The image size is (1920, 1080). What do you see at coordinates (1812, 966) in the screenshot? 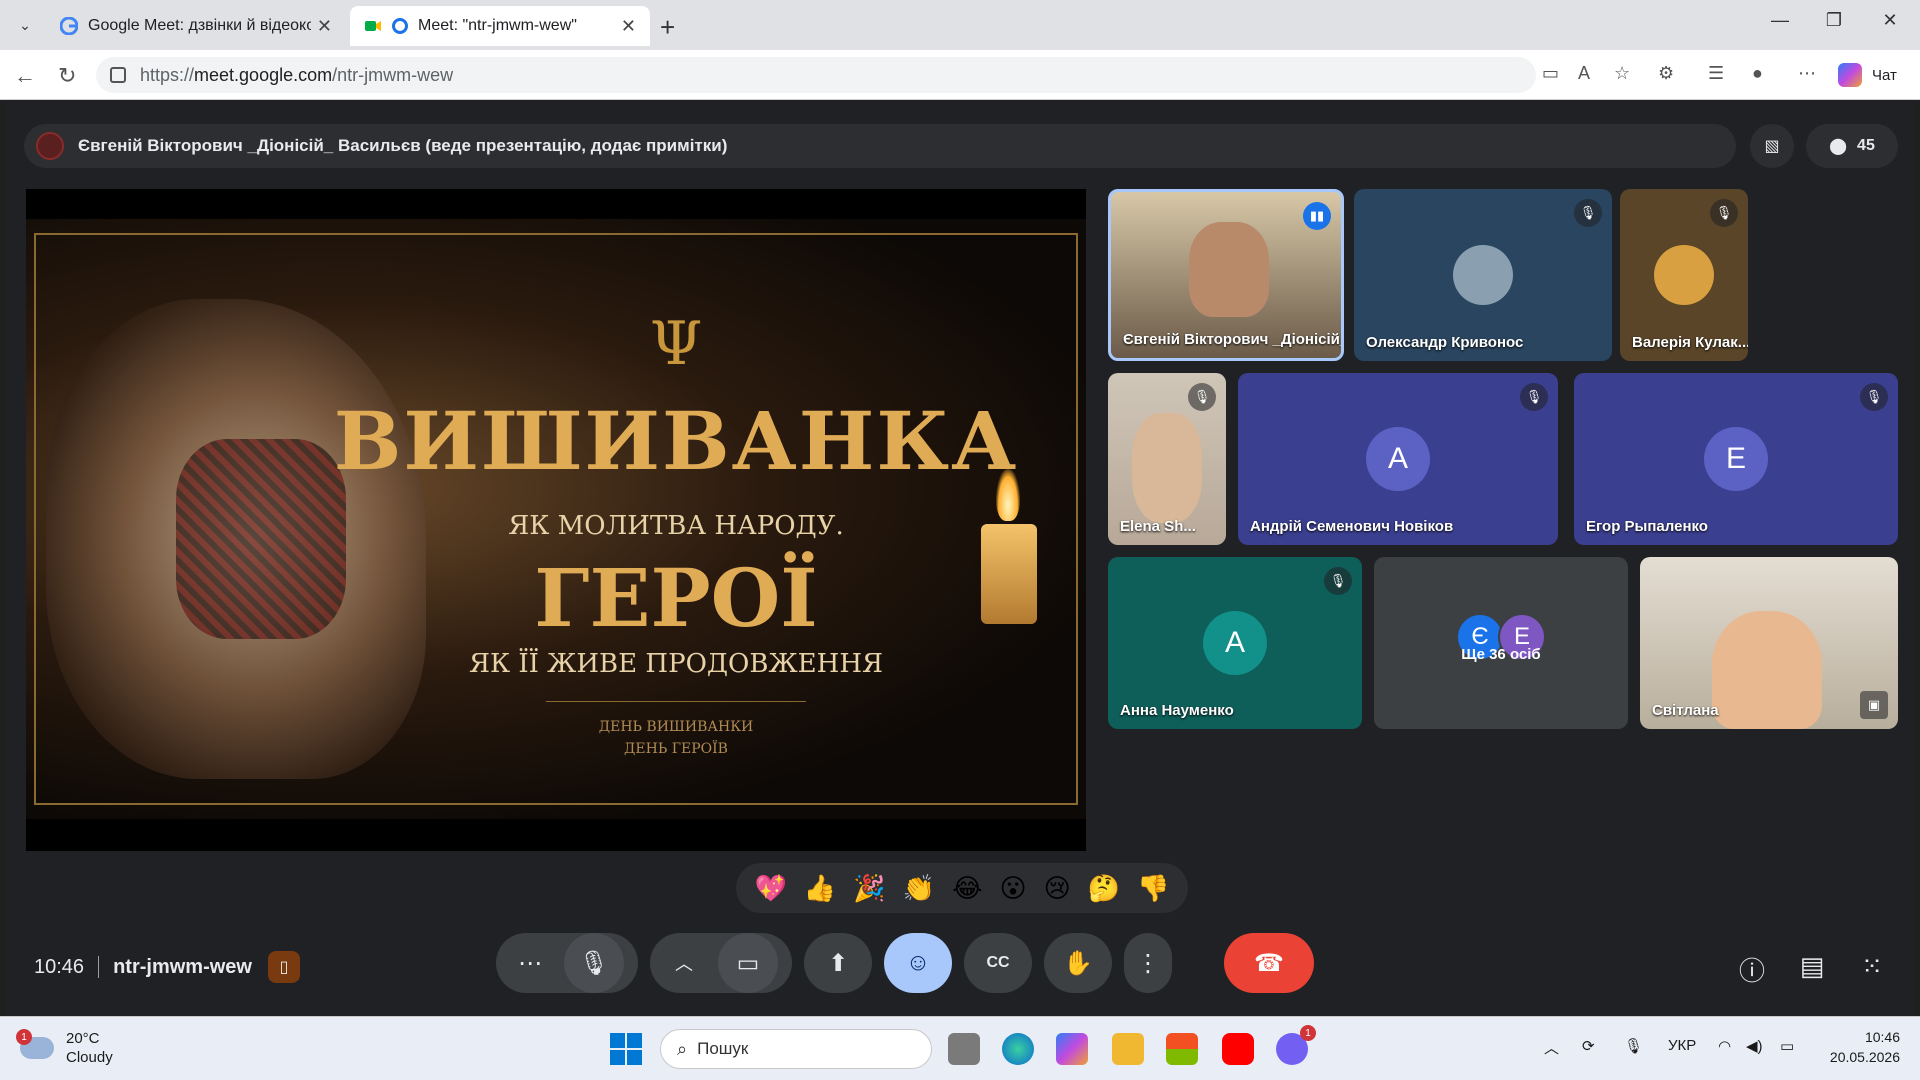
I see `chat-icon: ▤` at bounding box center [1812, 966].